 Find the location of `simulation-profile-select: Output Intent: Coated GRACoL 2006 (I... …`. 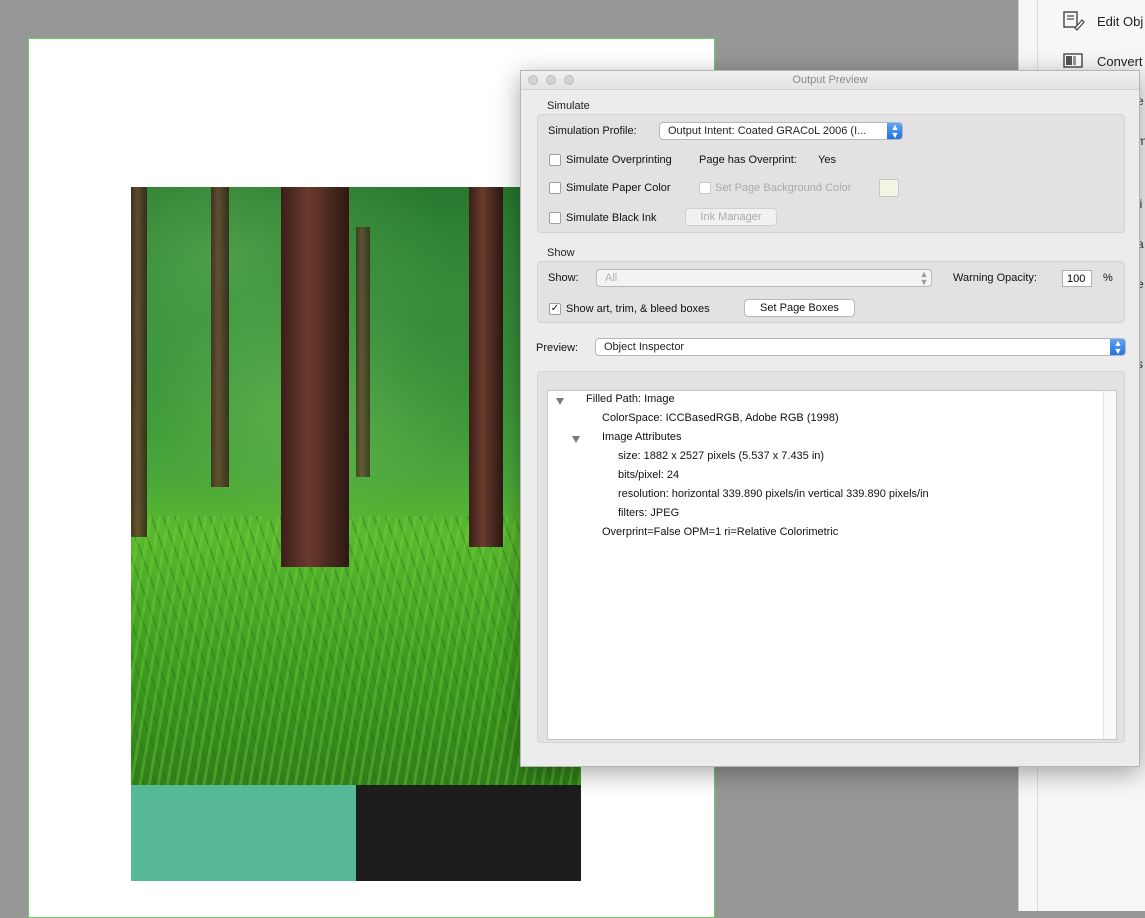

simulation-profile-select: Output Intent: Coated GRACoL 2006 (I... … is located at coordinates (781, 131).